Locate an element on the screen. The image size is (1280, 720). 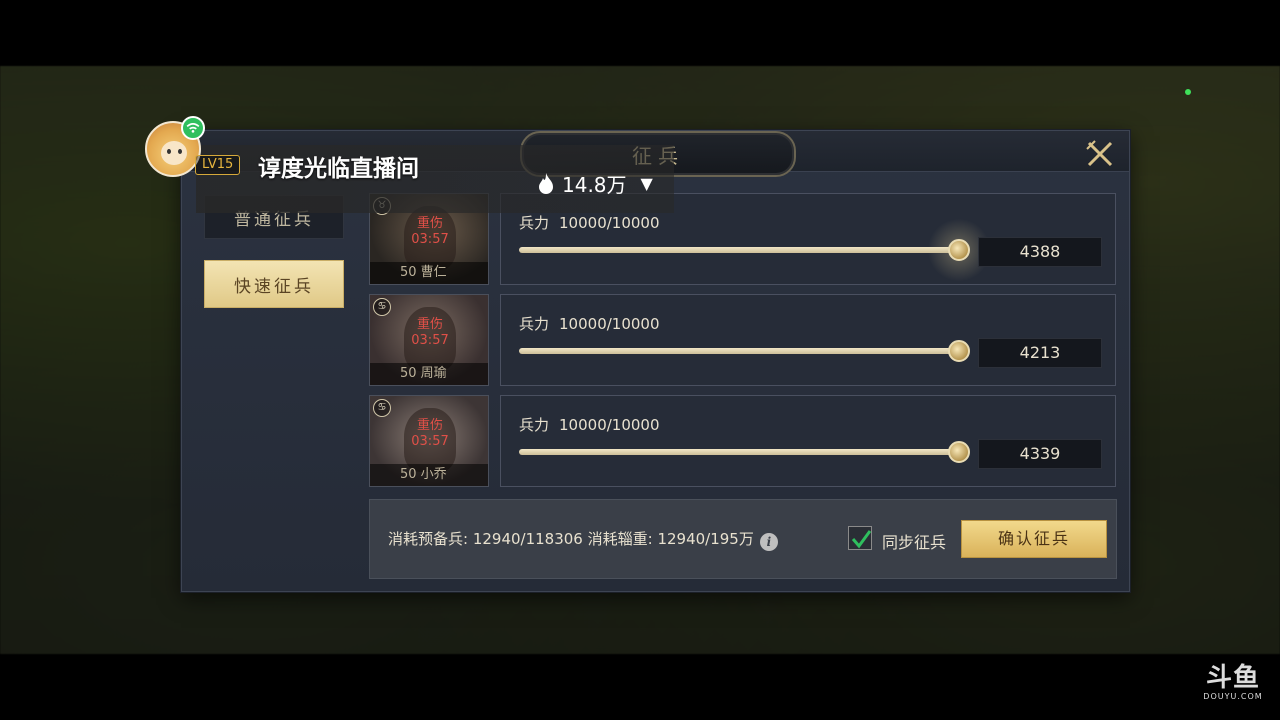
troop-panel: 兵力 10000/10000 4339 is located at coordinates (808, 441).